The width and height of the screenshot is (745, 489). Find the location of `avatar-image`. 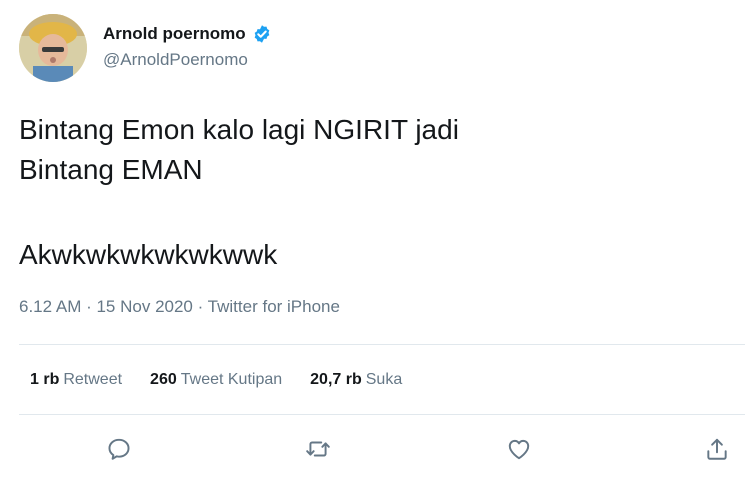

avatar-image is located at coordinates (53, 48).